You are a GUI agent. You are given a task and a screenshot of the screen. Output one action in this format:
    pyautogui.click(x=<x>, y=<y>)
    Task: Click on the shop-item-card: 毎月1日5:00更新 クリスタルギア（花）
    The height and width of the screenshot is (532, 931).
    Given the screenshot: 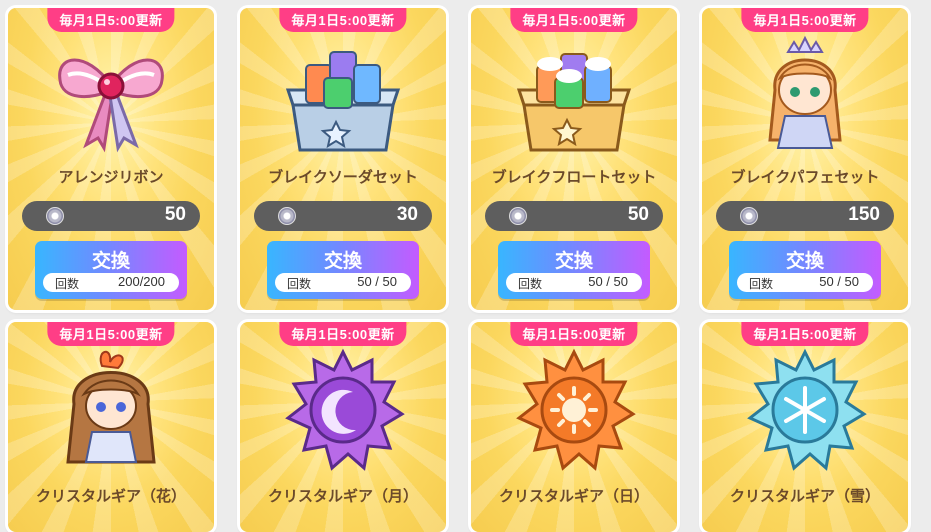 What is the action you would take?
    pyautogui.click(x=111, y=427)
    